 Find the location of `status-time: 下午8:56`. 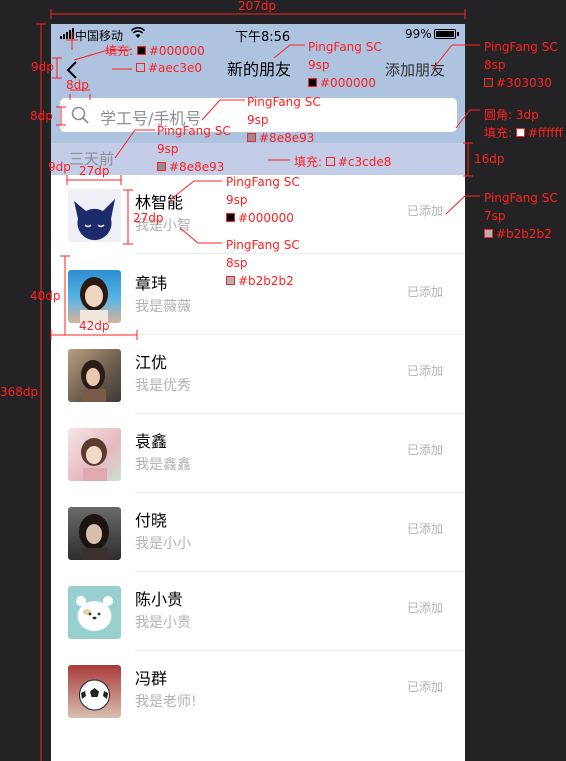

status-time: 下午8:56 is located at coordinates (263, 37).